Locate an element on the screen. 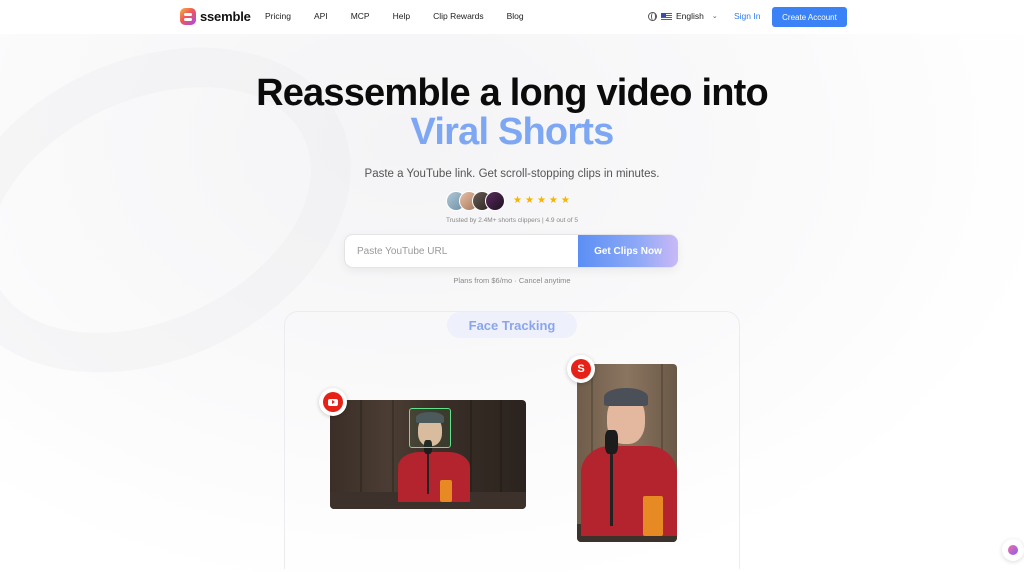 This screenshot has width=1024, height=572. chat-widget-icon is located at coordinates (1013, 550).